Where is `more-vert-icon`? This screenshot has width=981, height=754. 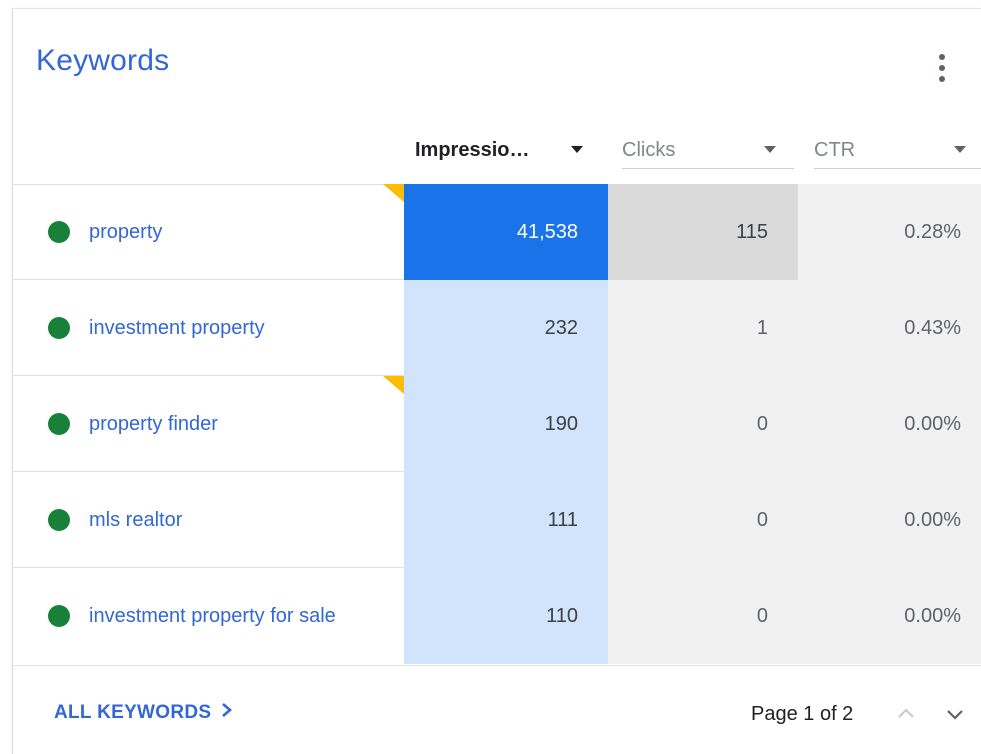 more-vert-icon is located at coordinates (942, 68).